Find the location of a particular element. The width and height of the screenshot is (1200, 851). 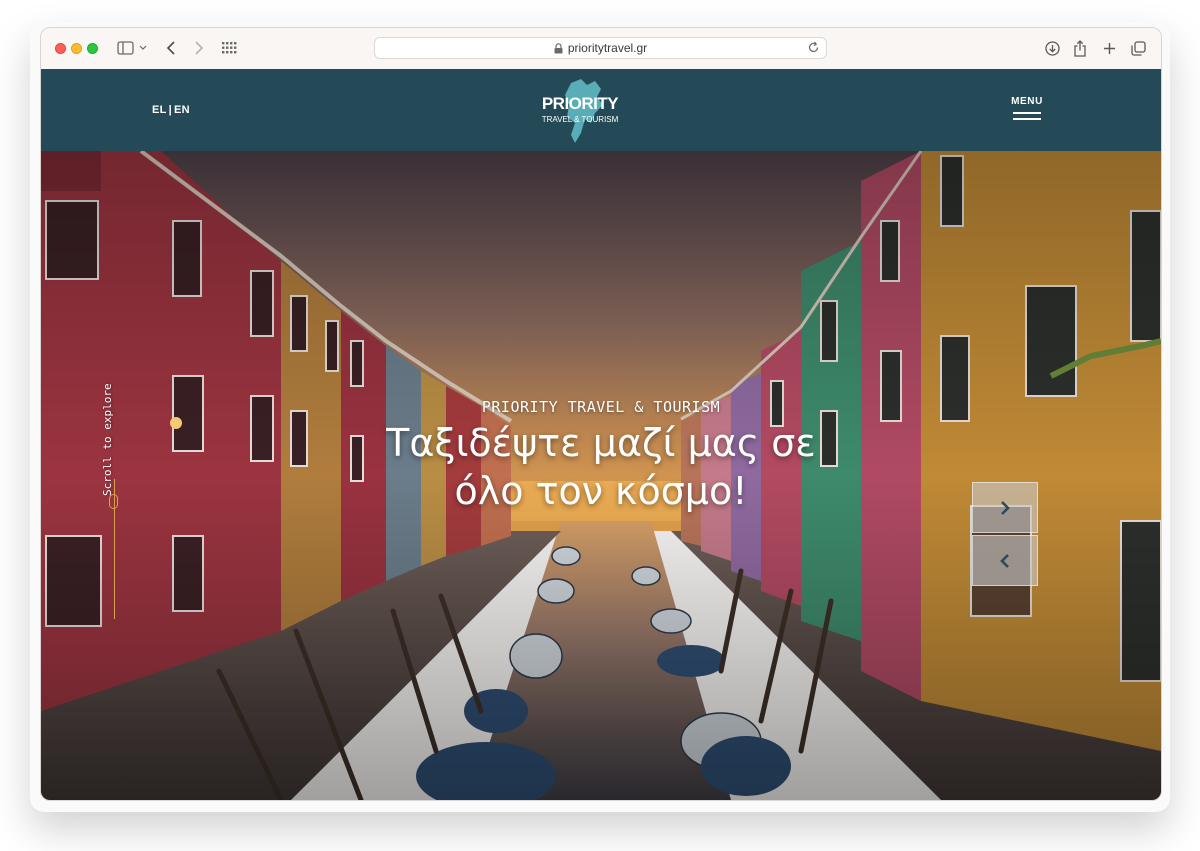

zoom-window-button is located at coordinates (92, 48).